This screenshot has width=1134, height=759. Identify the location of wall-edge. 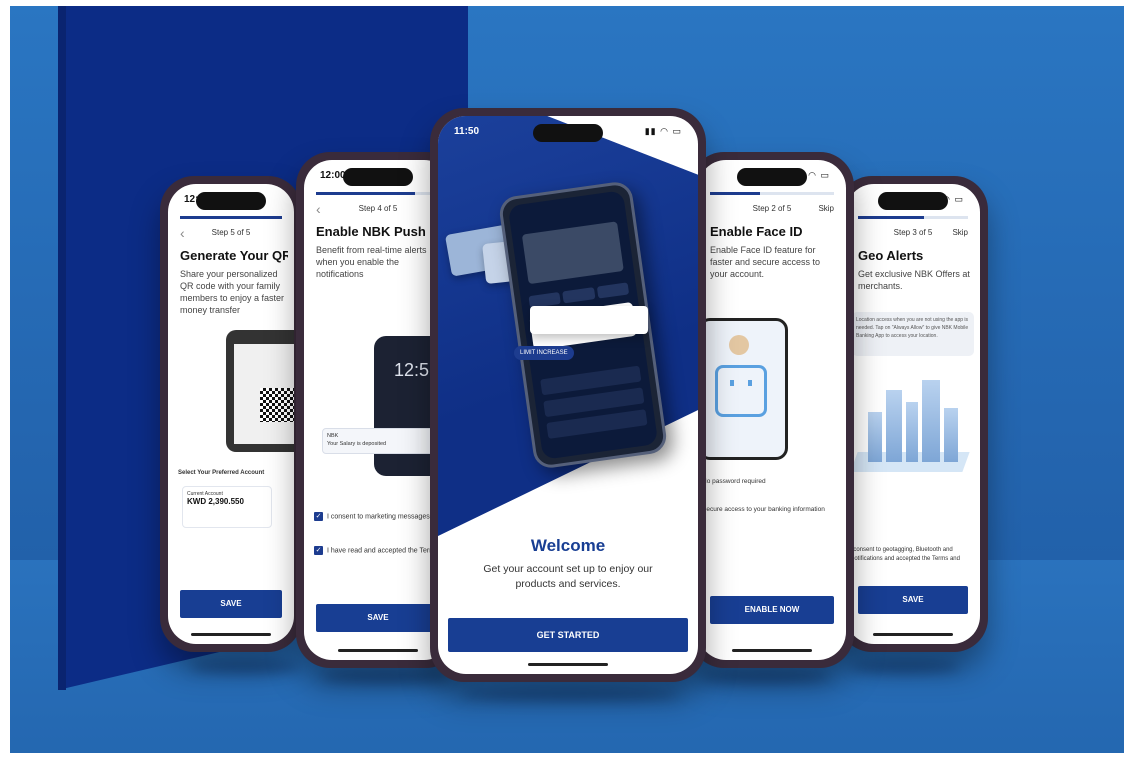
(62, 345).